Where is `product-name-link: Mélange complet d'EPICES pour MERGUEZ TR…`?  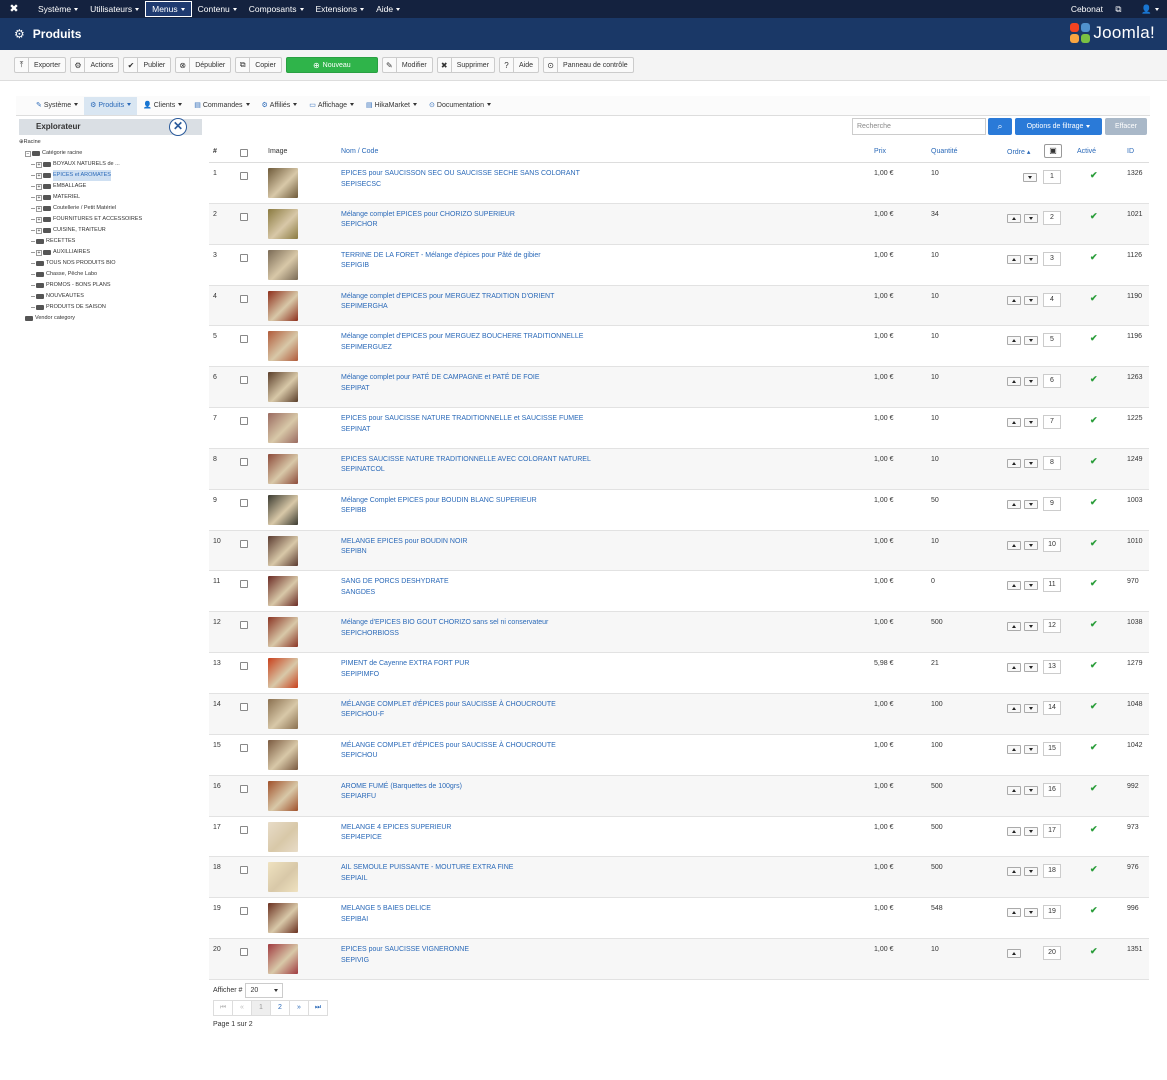 product-name-link: Mélange complet d'EPICES pour MERGUEZ TR… is located at coordinates (447, 297).